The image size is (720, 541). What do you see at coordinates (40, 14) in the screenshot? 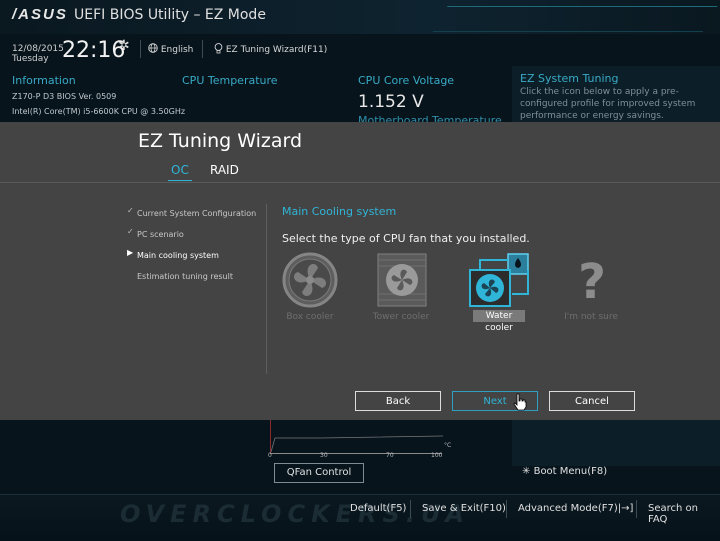
I see `asus-logo: /ASUS` at bounding box center [40, 14].